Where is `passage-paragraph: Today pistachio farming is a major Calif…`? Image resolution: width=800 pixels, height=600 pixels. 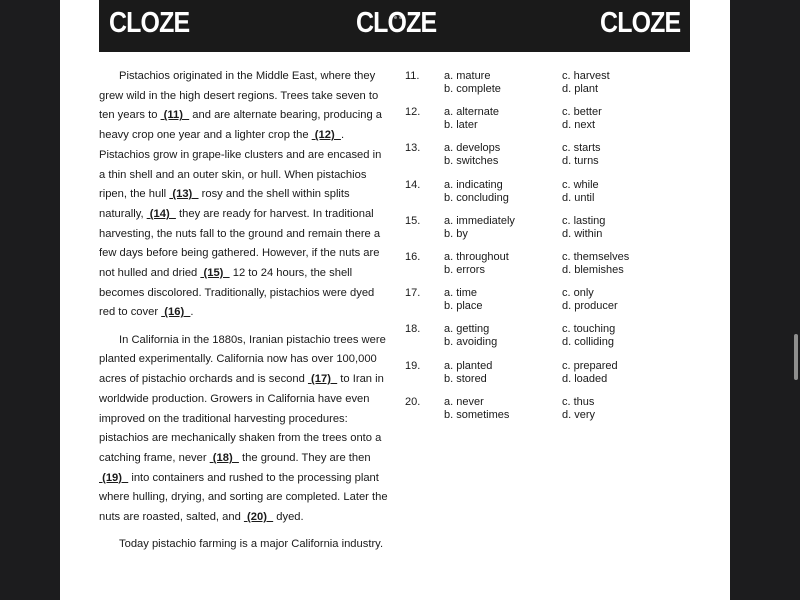
passage-paragraph: Today pistachio farming is a major Calif… is located at coordinates (244, 545).